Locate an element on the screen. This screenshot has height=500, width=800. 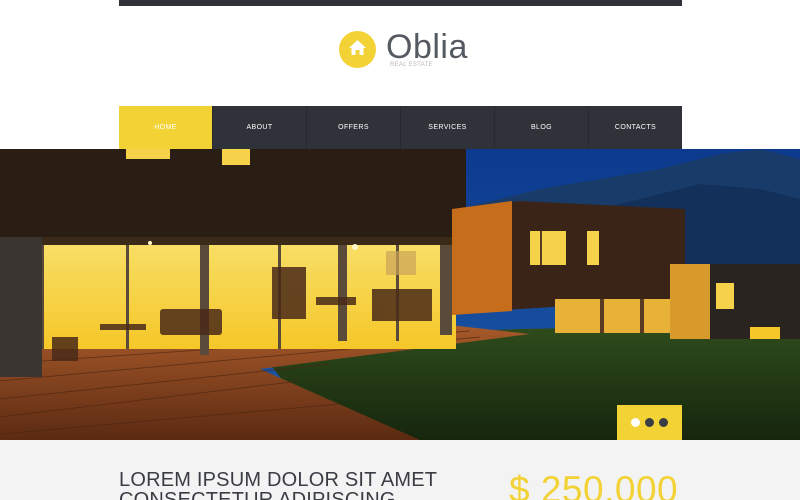
nav-item-services: SERVICES is located at coordinates (447, 127).